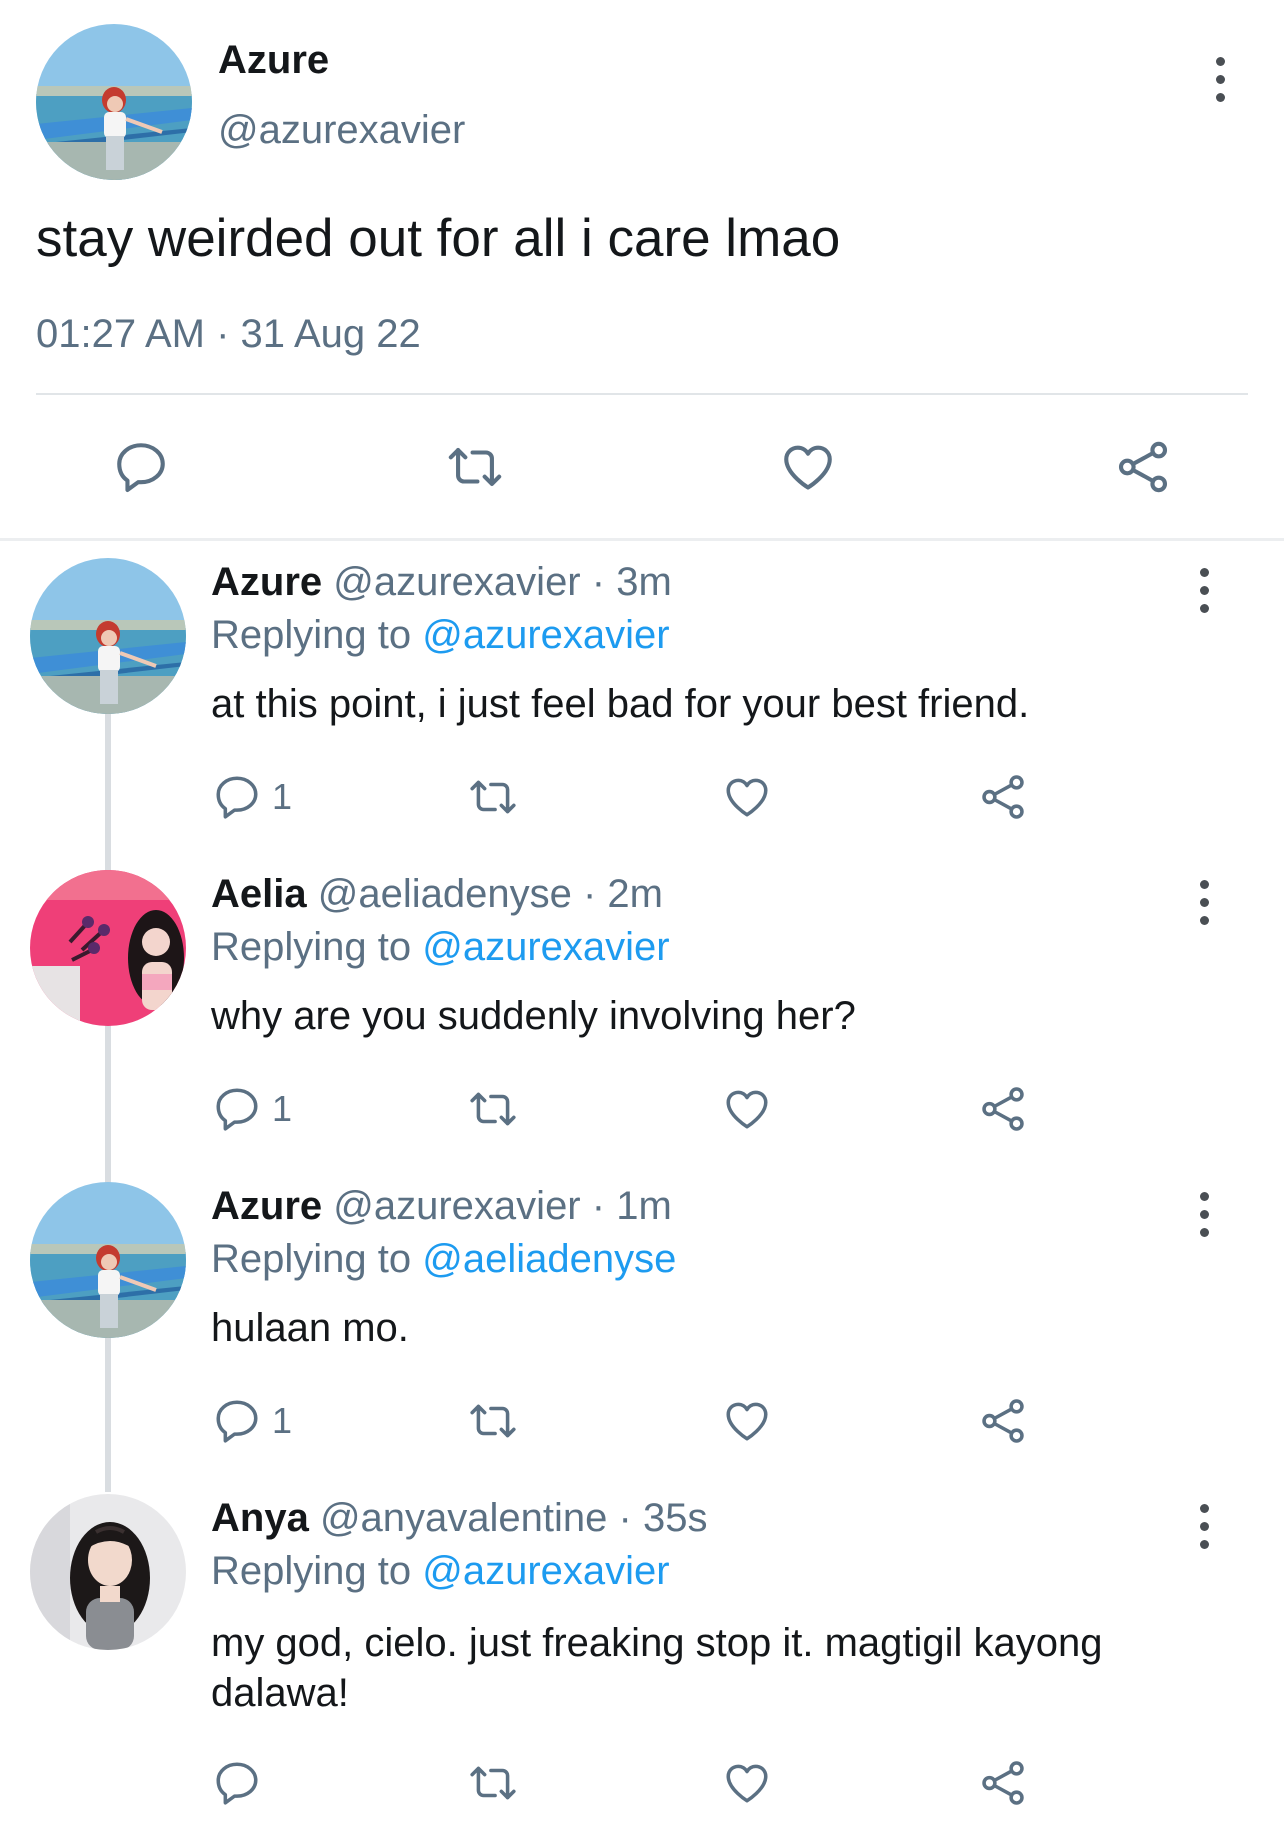 The image size is (1284, 1833). What do you see at coordinates (438, 238) in the screenshot?
I see `tweet-text: stay weirded out for all i care lmao` at bounding box center [438, 238].